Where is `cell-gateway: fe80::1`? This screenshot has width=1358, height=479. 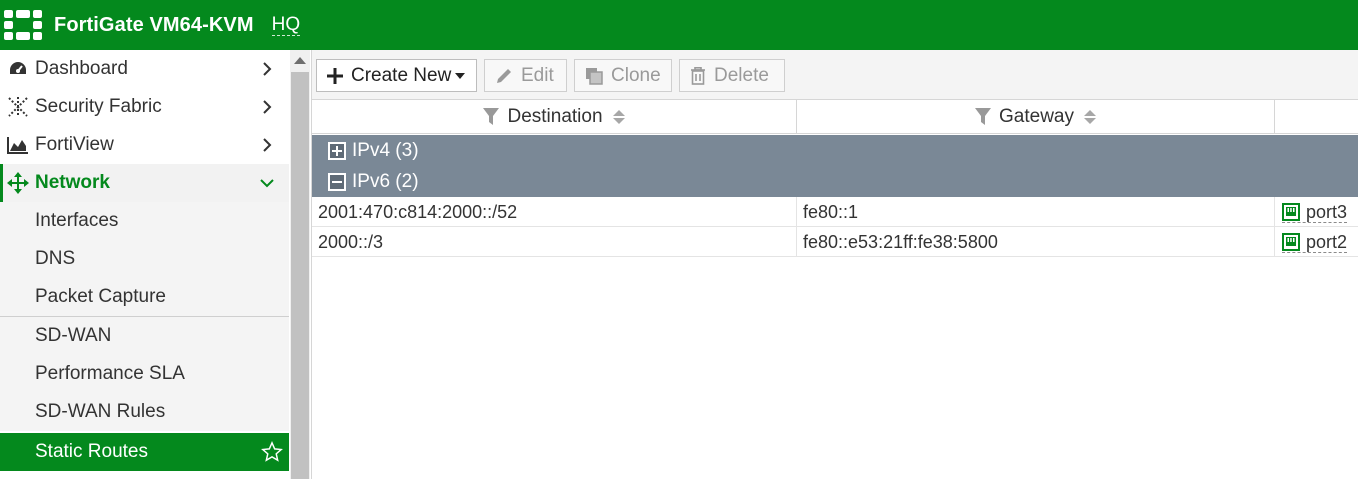
cell-gateway: fe80::1 is located at coordinates (1036, 212).